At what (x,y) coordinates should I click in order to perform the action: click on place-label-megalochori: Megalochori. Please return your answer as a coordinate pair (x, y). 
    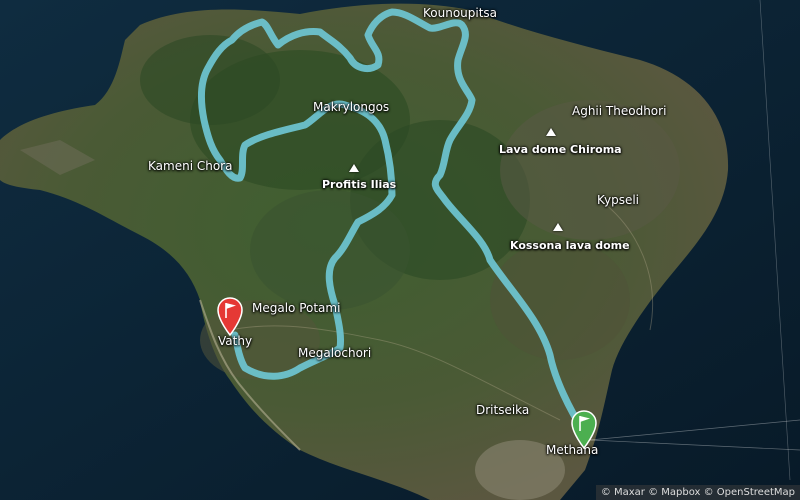
    Looking at the image, I should click on (335, 353).